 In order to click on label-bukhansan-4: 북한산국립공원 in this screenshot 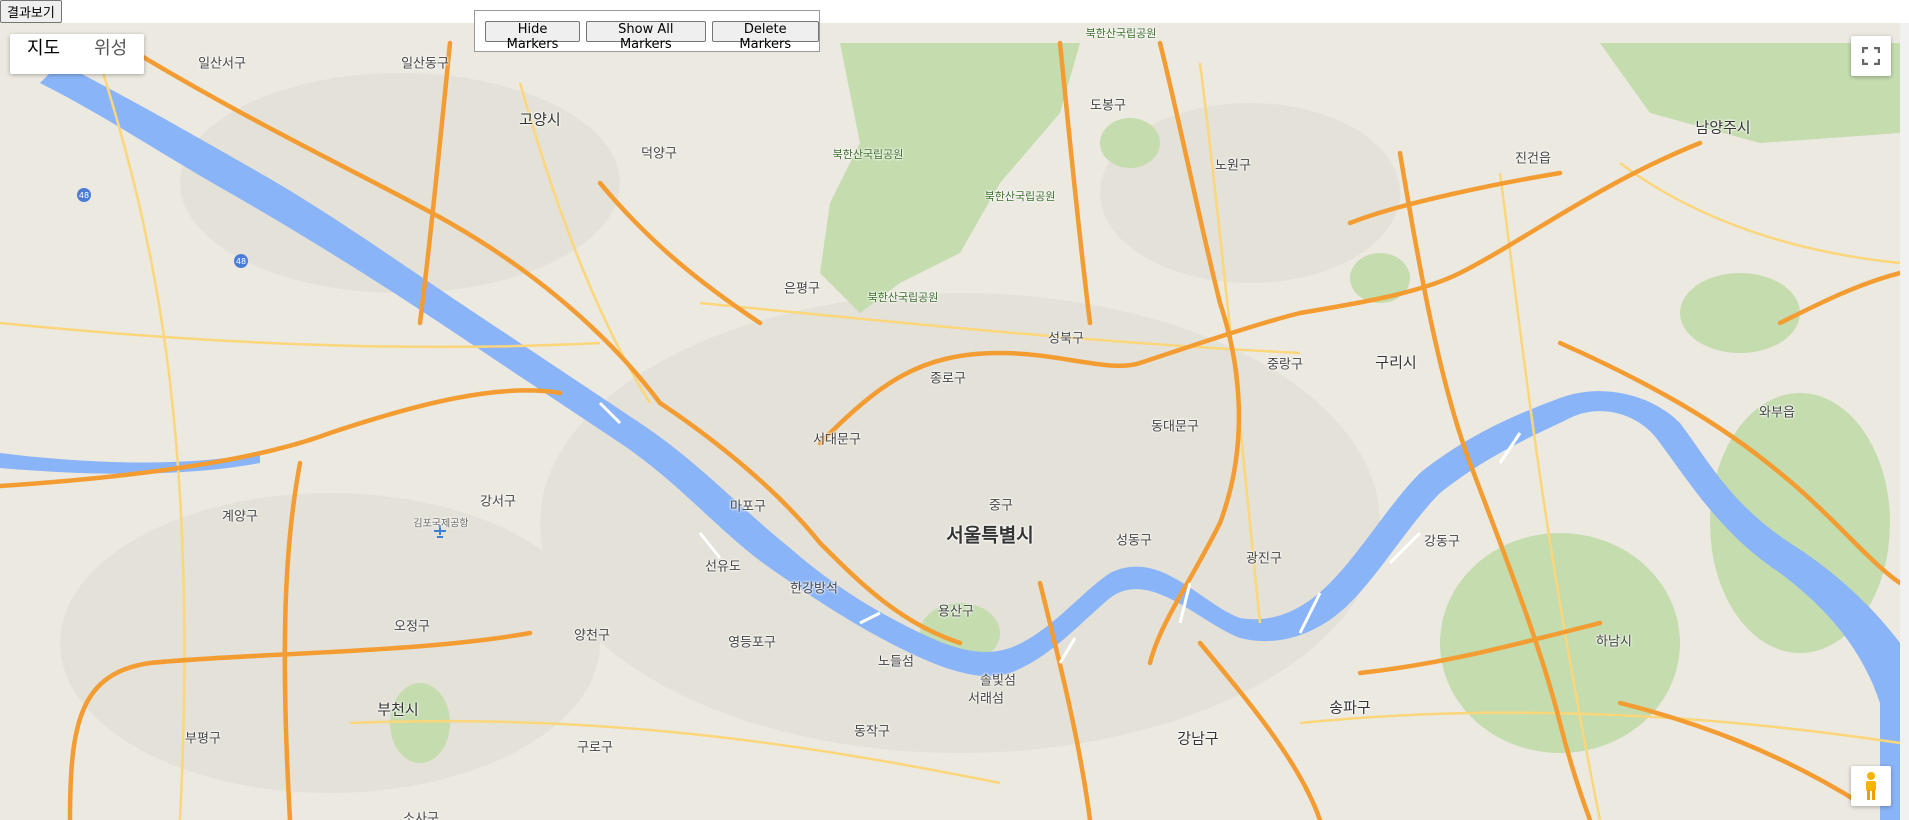, I will do `click(903, 297)`.